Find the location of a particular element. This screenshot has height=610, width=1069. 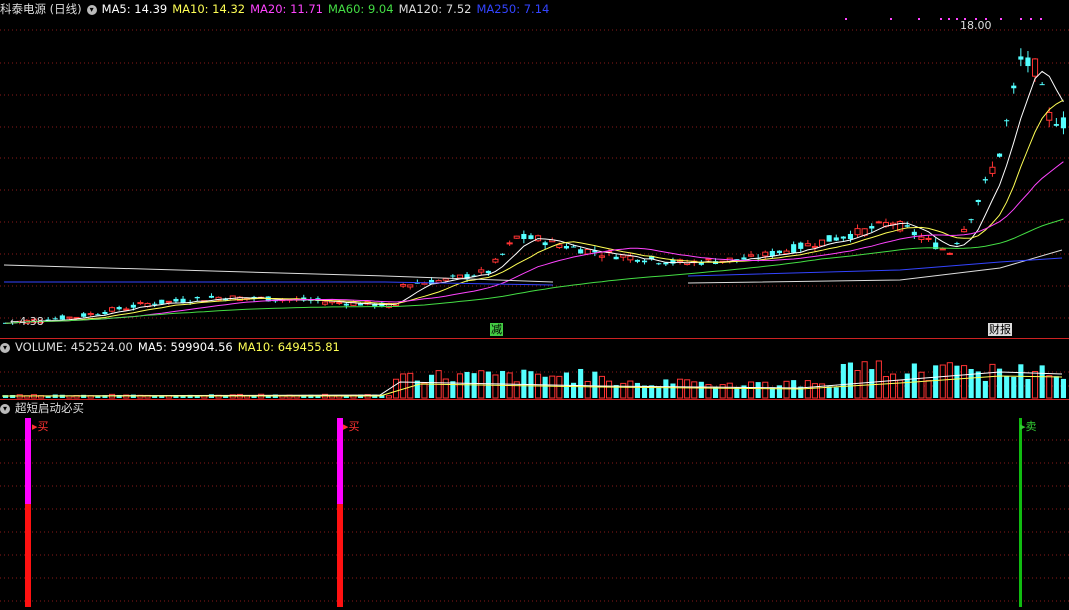

ma120-label: MA120: 7.52 is located at coordinates (435, 9).